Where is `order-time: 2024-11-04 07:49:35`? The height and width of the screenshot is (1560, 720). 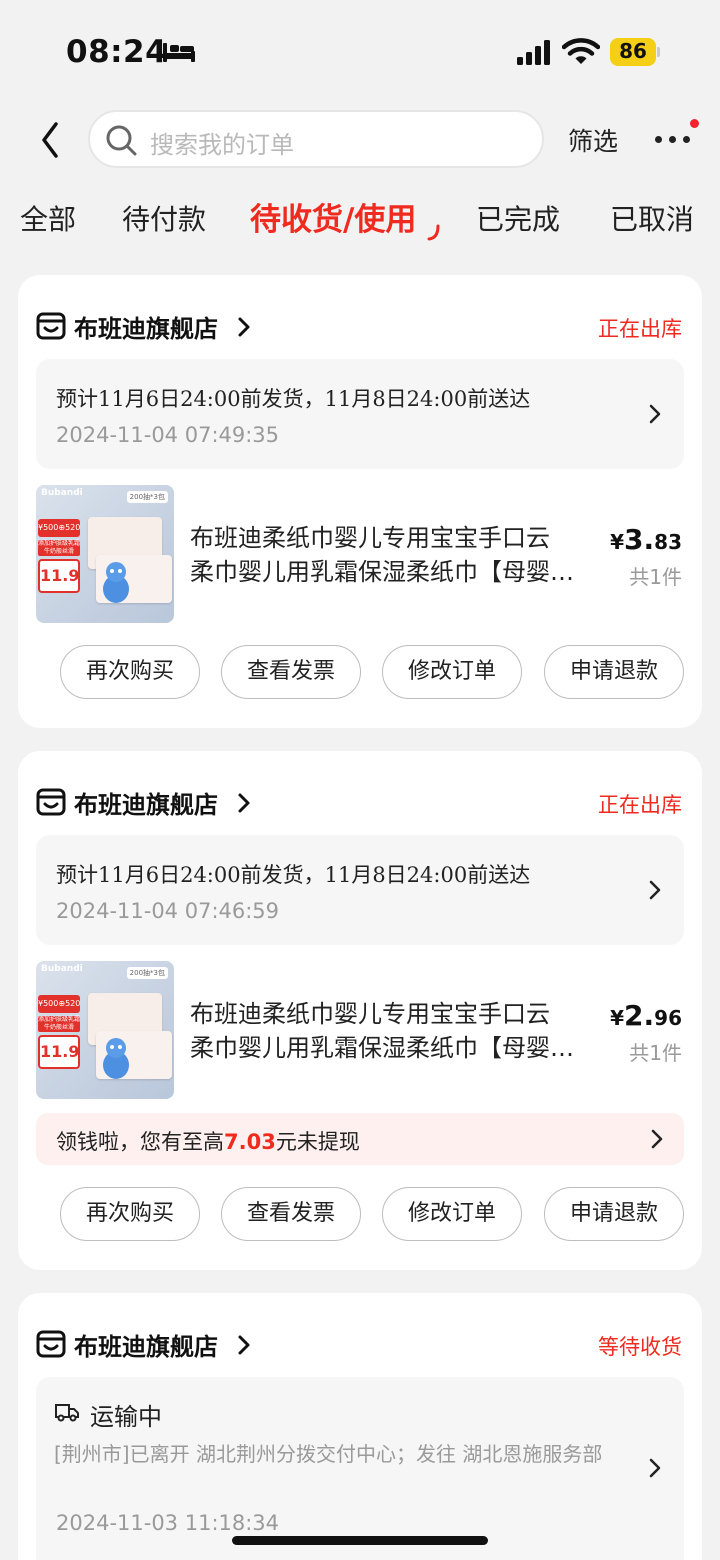
order-time: 2024-11-04 07:49:35 is located at coordinates (168, 435).